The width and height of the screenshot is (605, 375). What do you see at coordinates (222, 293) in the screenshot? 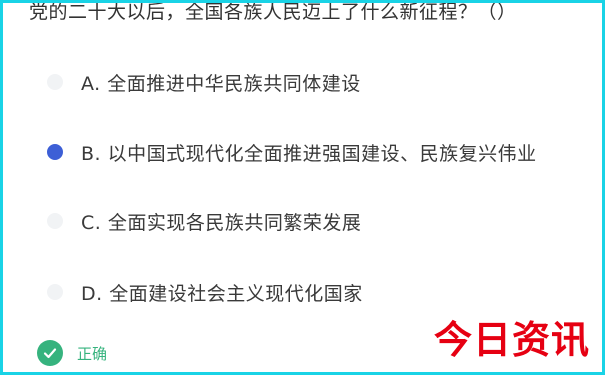
I see `option-d-label: D. 全面建设社会主义现代化国家` at bounding box center [222, 293].